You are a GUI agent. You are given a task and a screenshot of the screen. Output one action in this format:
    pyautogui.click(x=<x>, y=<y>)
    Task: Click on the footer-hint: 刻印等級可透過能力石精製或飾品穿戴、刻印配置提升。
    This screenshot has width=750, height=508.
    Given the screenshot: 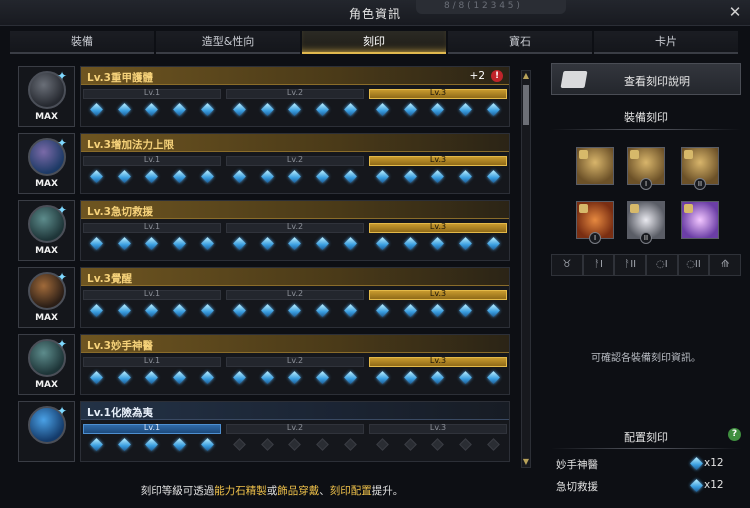 What is the action you would take?
    pyautogui.click(x=272, y=490)
    